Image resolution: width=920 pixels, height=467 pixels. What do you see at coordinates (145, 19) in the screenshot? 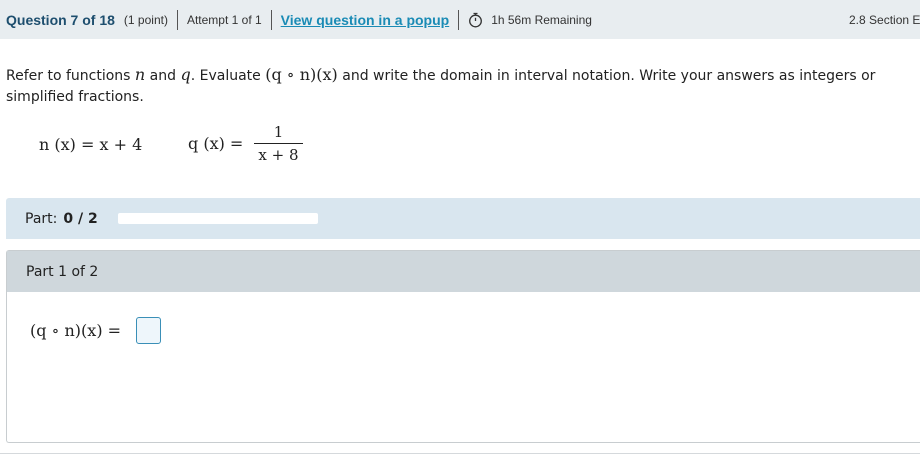
I see `question-points: (1 point)` at bounding box center [145, 19].